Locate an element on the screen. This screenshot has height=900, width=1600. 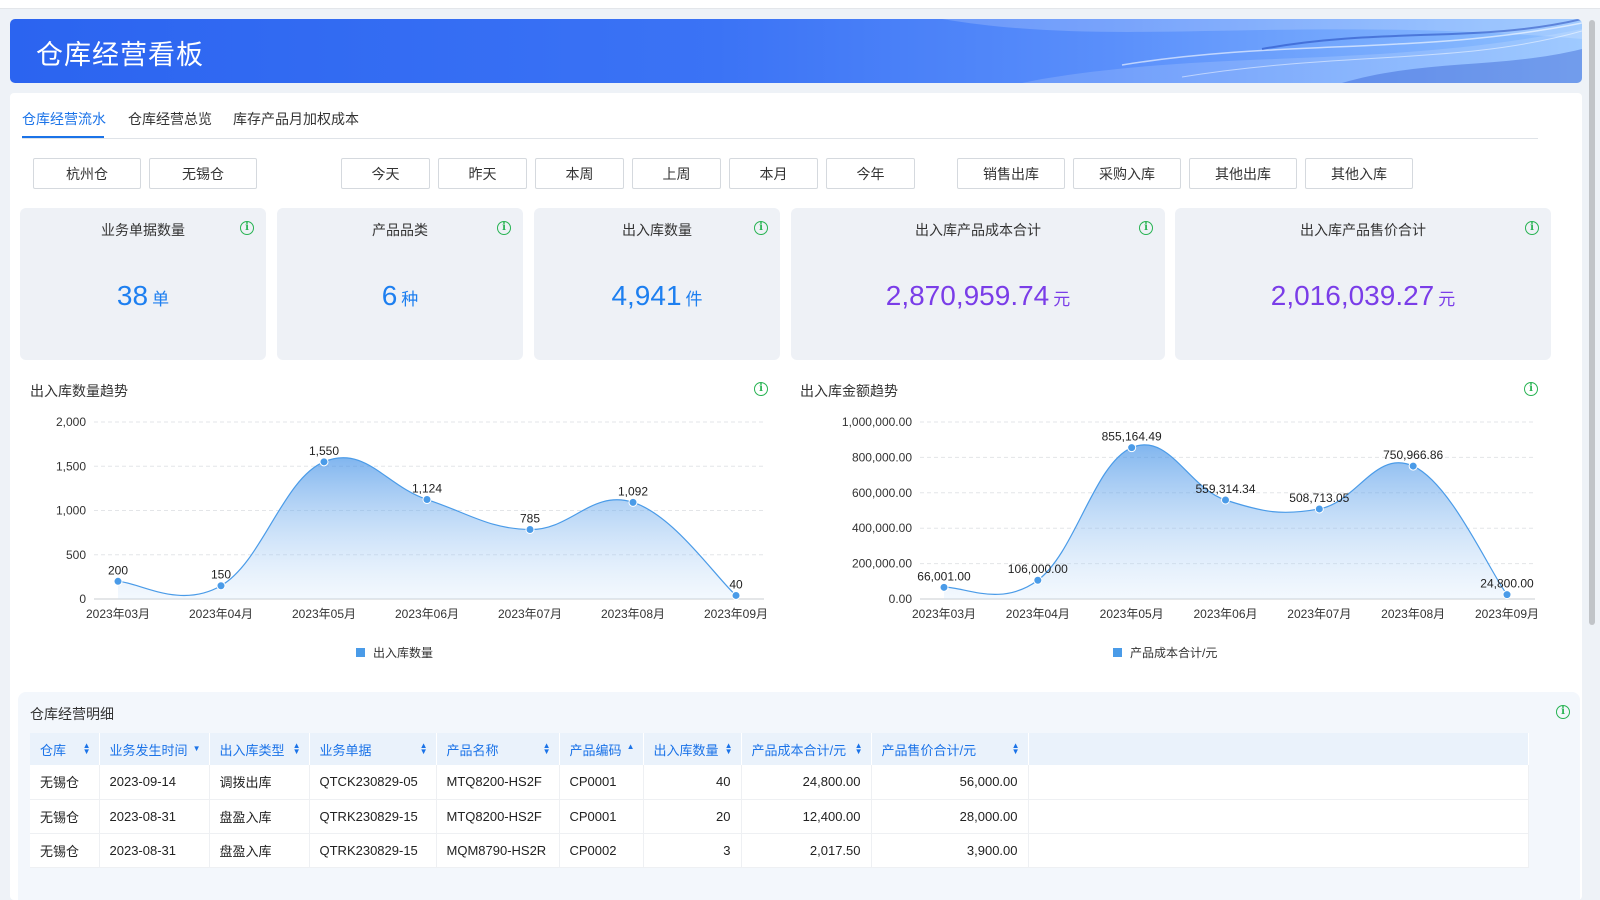
kpi-value: 2,016,039.27 元 is located at coordinates (1363, 296).